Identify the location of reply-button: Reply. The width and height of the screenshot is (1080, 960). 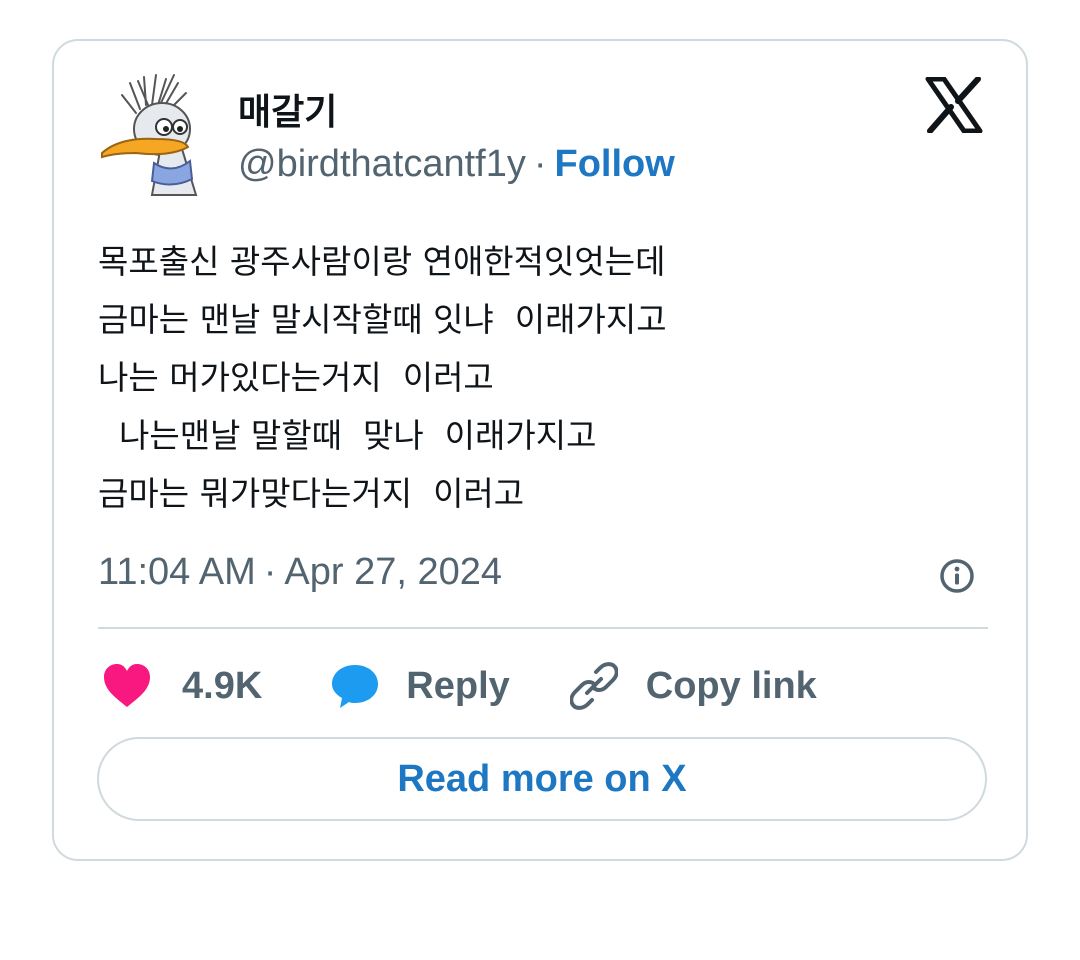
(420, 686).